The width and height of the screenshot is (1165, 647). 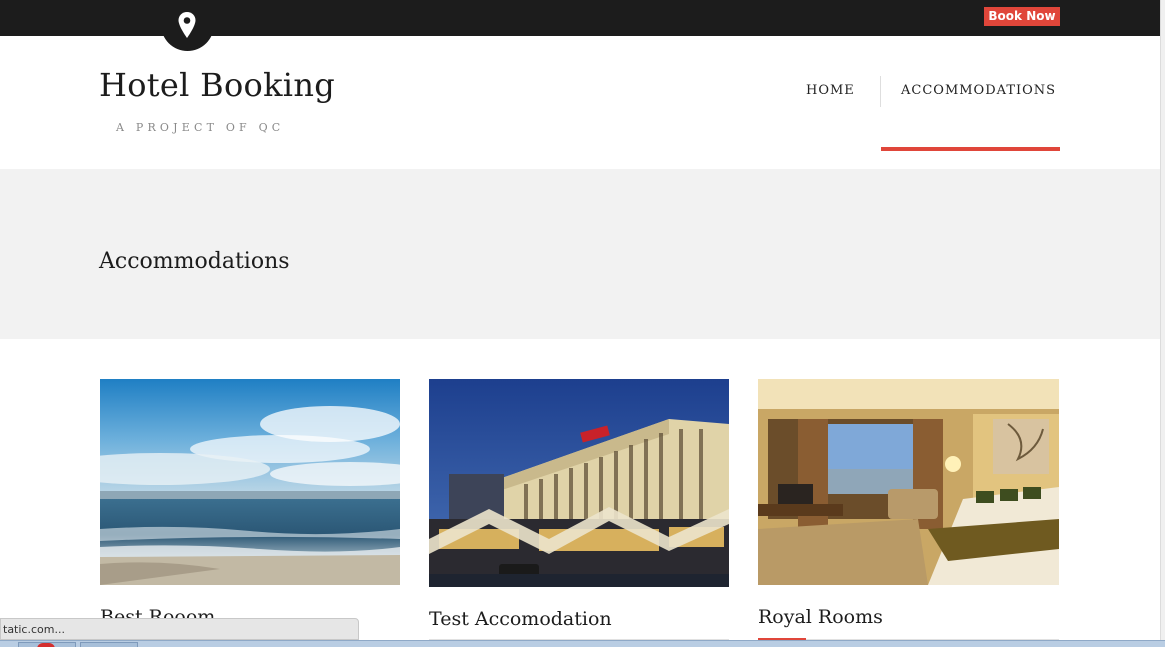 I want to click on scrollbar, so click(x=1162, y=323).